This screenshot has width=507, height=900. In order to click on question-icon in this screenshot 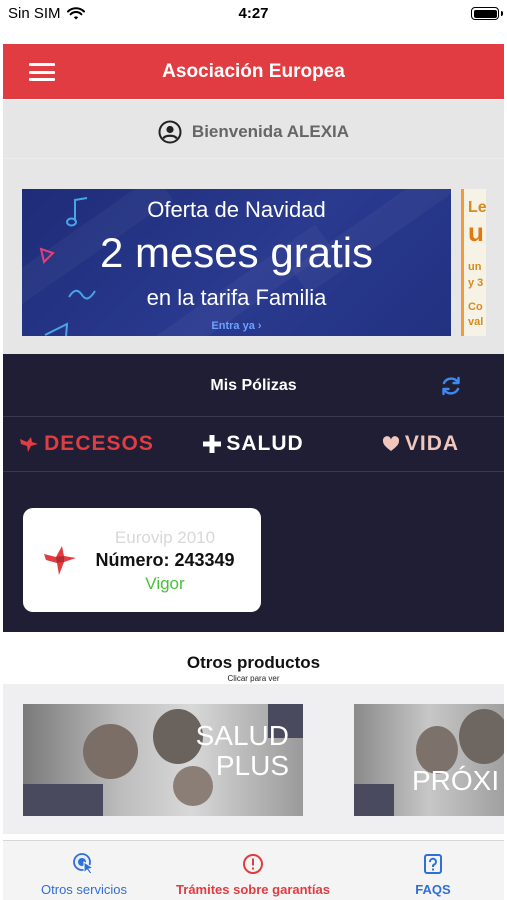, I will do `click(433, 864)`.